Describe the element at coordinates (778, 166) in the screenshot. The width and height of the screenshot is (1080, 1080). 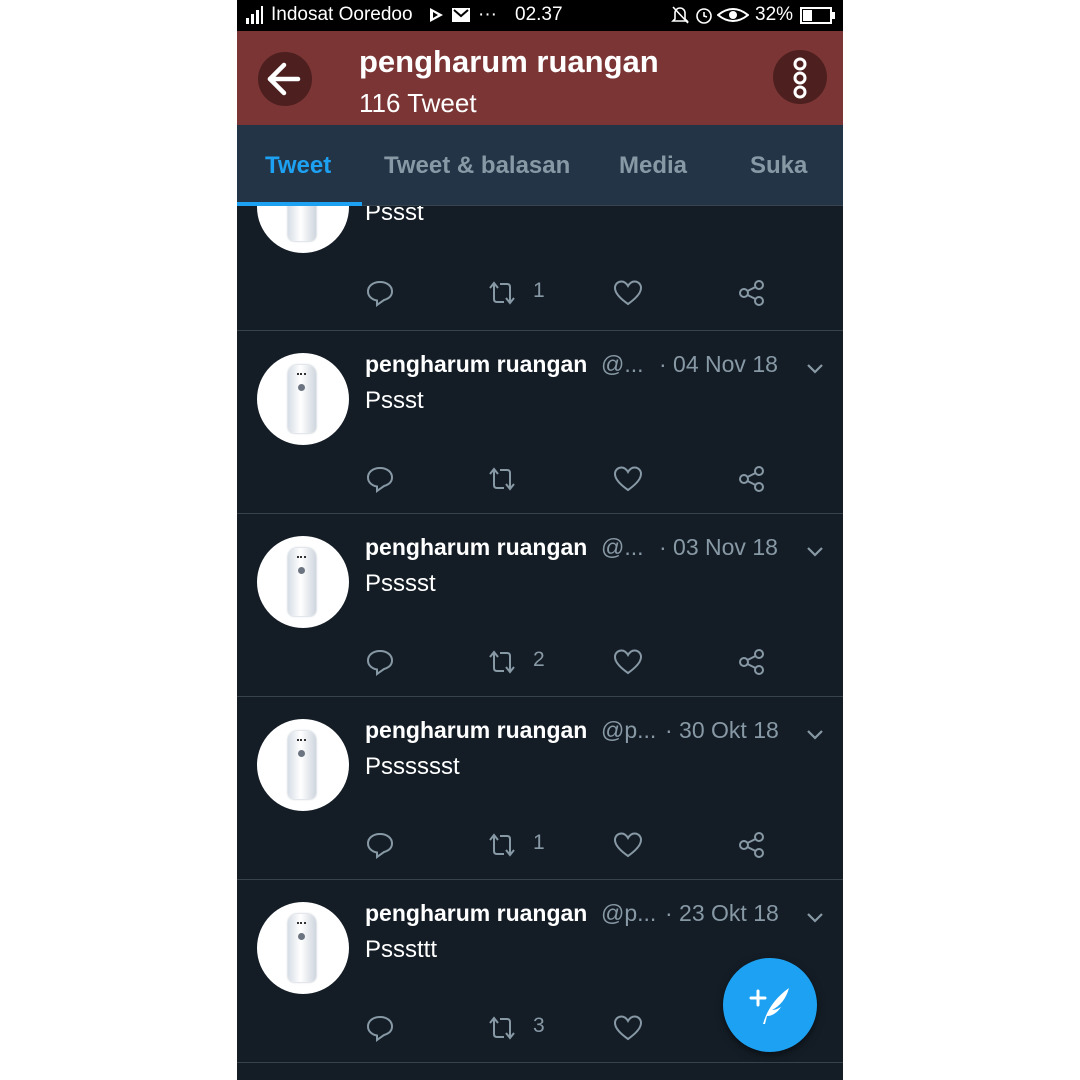
I see `tab-likes: Suka` at that location.